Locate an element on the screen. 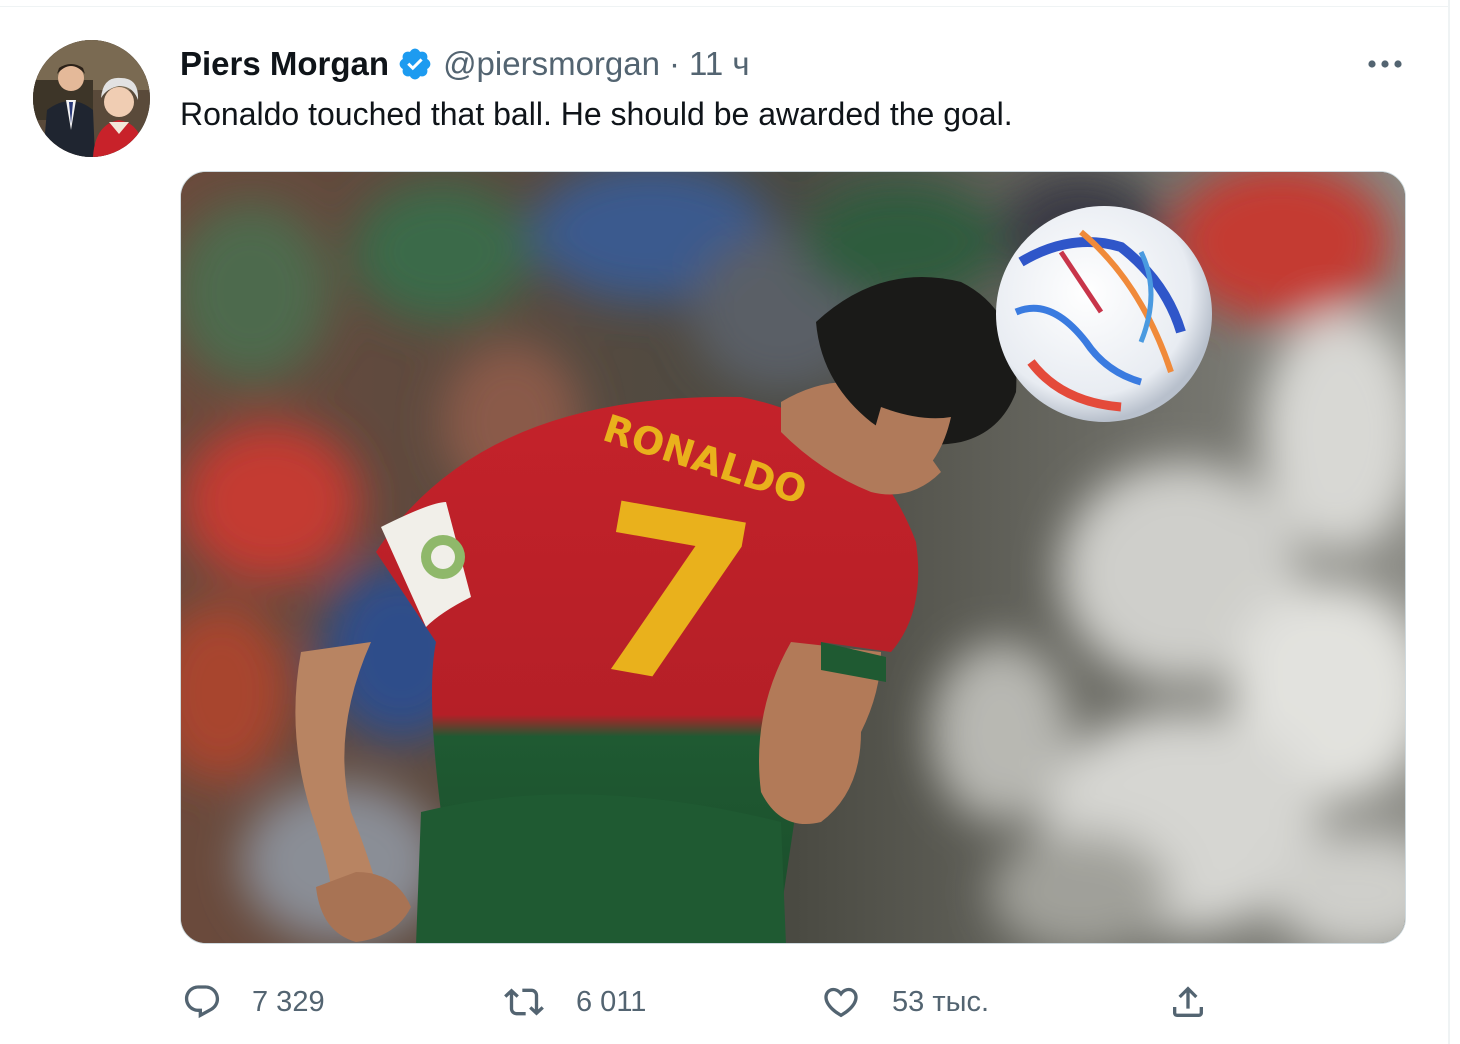 The height and width of the screenshot is (1044, 1460). retweet-count: 6 011 is located at coordinates (611, 1001).